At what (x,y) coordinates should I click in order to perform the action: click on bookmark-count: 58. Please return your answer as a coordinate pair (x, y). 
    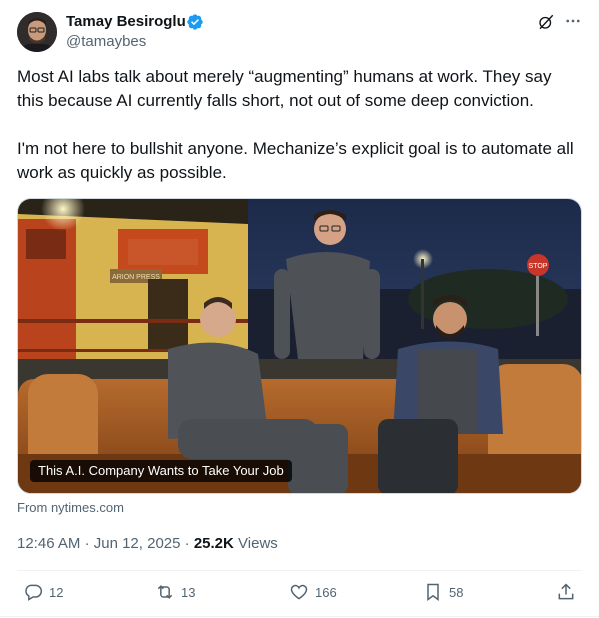
    Looking at the image, I should click on (456, 592).